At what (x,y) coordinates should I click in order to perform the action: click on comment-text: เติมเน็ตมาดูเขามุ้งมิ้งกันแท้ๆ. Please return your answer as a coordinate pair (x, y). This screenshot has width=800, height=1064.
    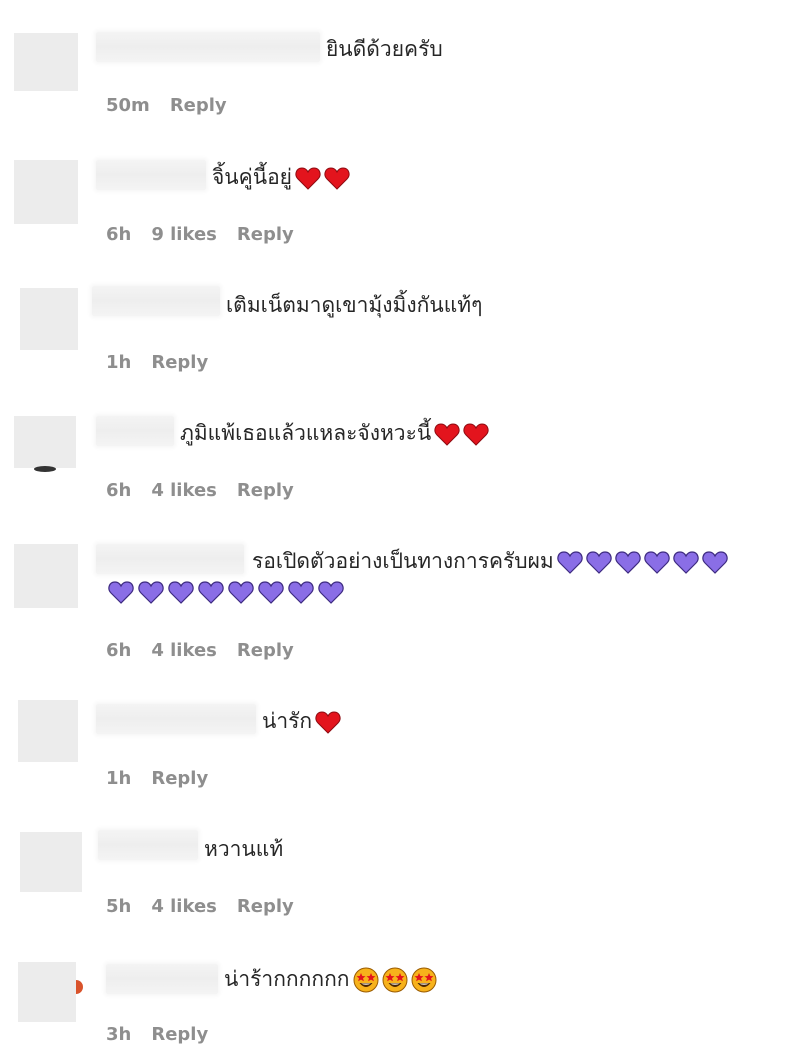
    Looking at the image, I should click on (354, 305).